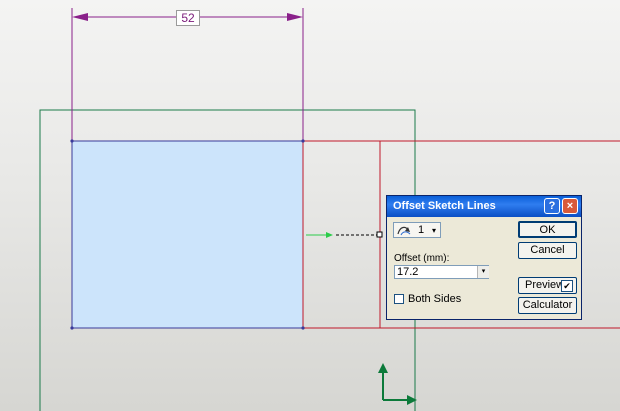  What do you see at coordinates (295, 17) in the screenshot?
I see `dimension-arrow-right` at bounding box center [295, 17].